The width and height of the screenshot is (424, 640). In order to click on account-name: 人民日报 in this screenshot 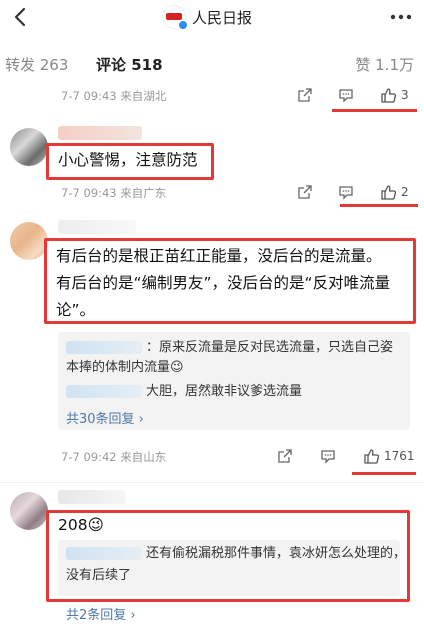, I will do `click(222, 17)`.